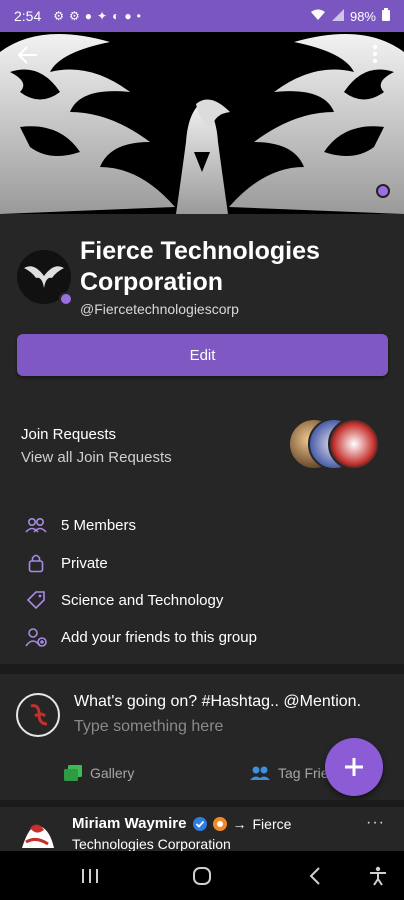  I want to click on badge-icon, so click(219, 823).